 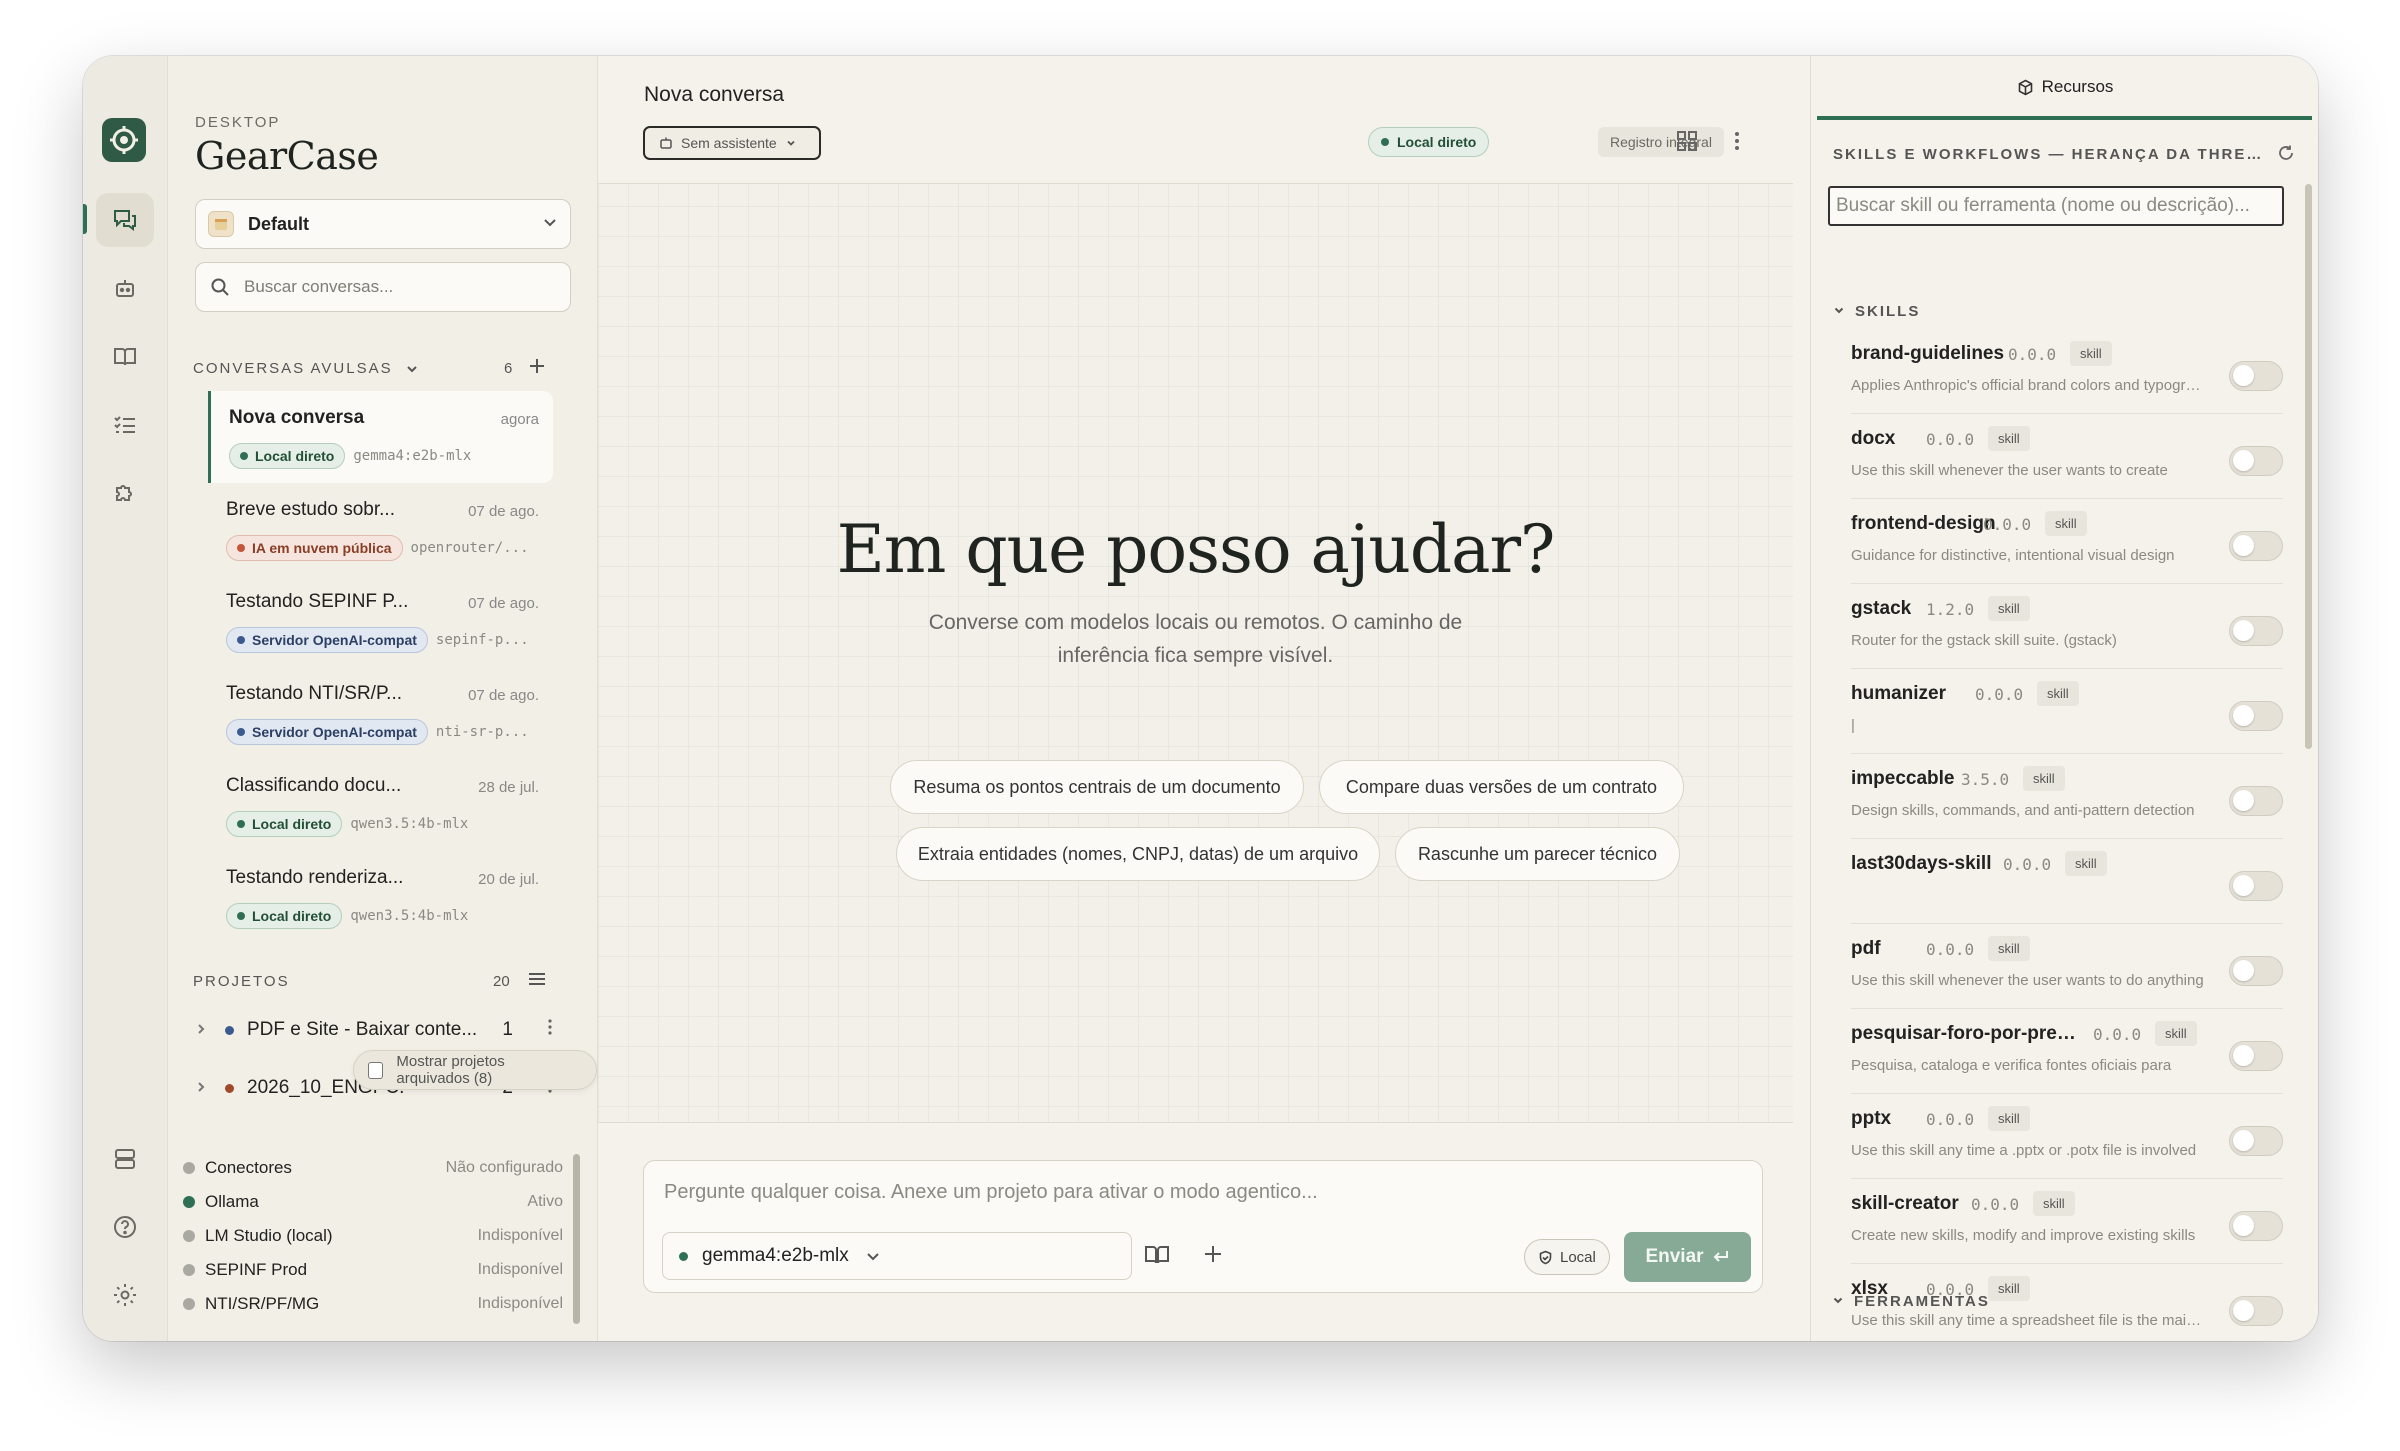 I want to click on settings-nav-button, so click(x=125, y=1295).